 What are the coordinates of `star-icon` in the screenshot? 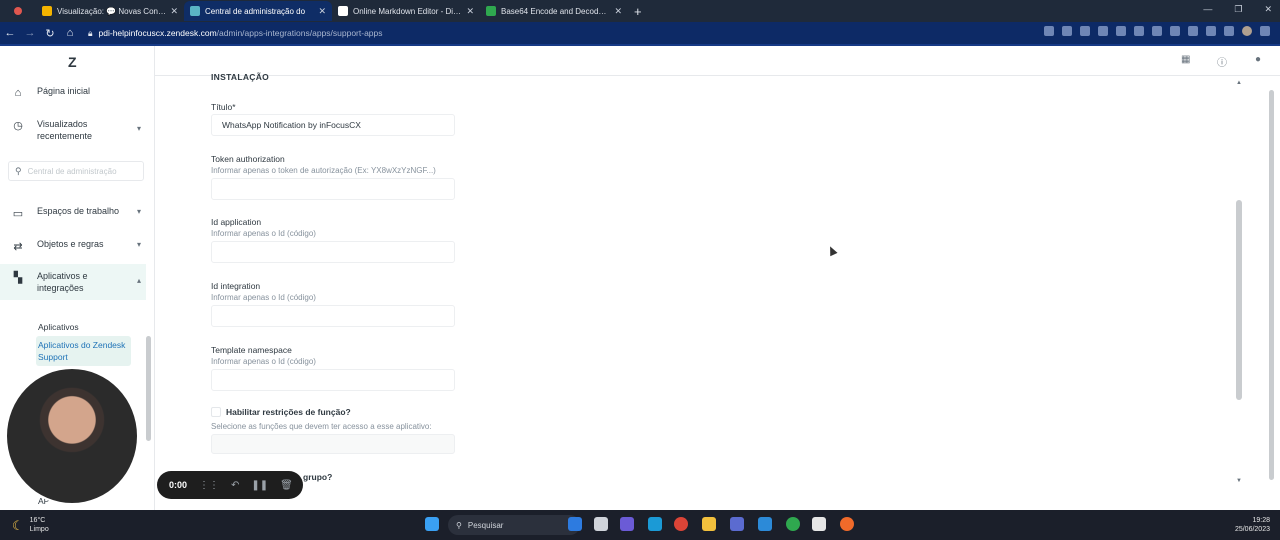 It's located at (1085, 31).